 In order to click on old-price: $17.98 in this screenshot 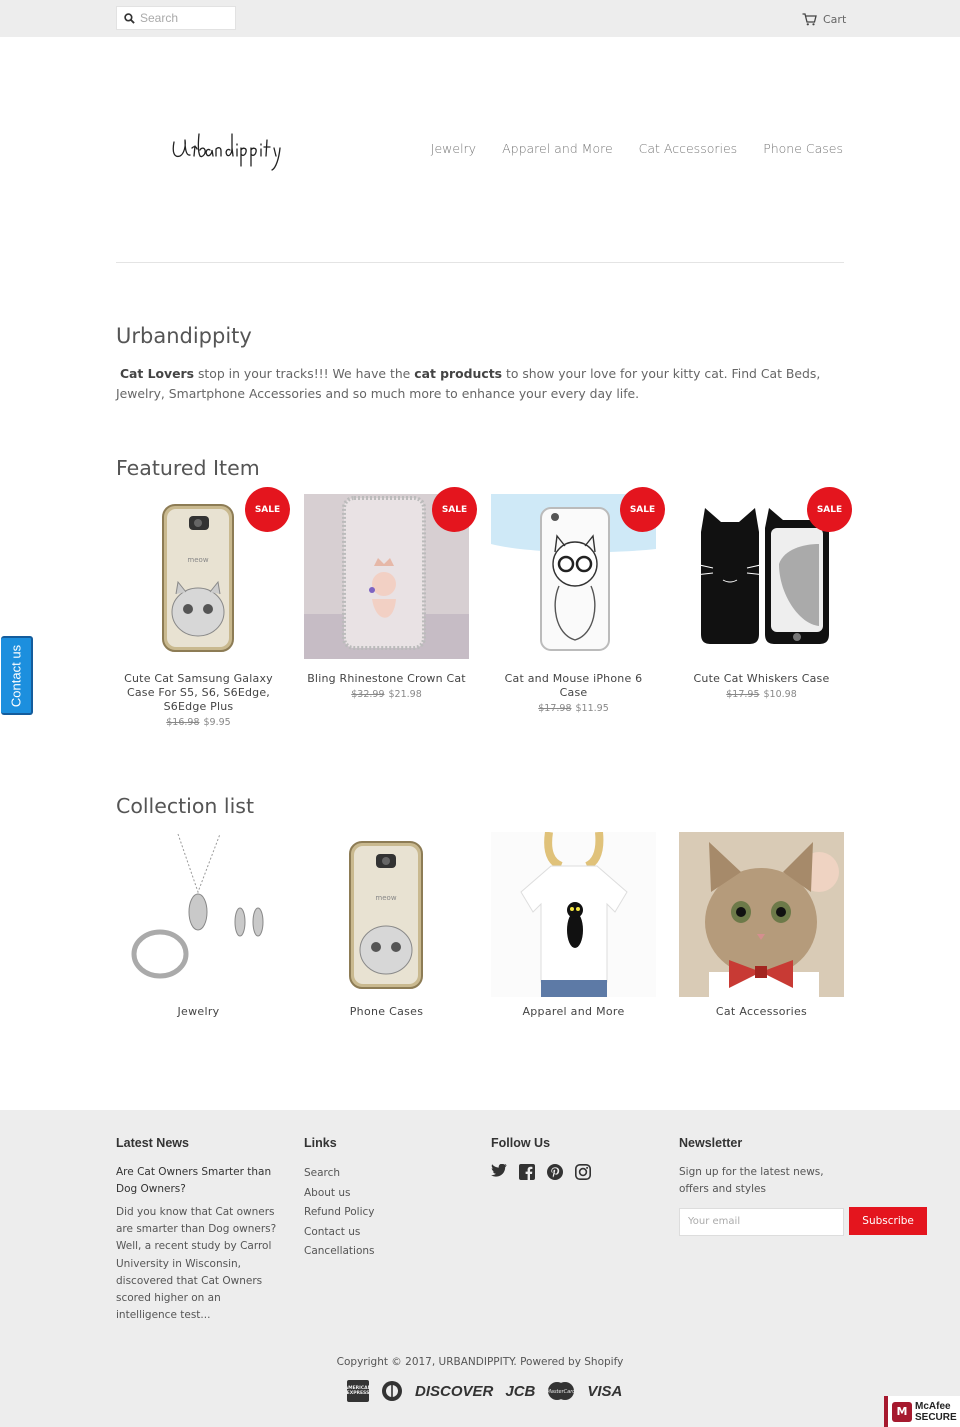, I will do `click(555, 708)`.